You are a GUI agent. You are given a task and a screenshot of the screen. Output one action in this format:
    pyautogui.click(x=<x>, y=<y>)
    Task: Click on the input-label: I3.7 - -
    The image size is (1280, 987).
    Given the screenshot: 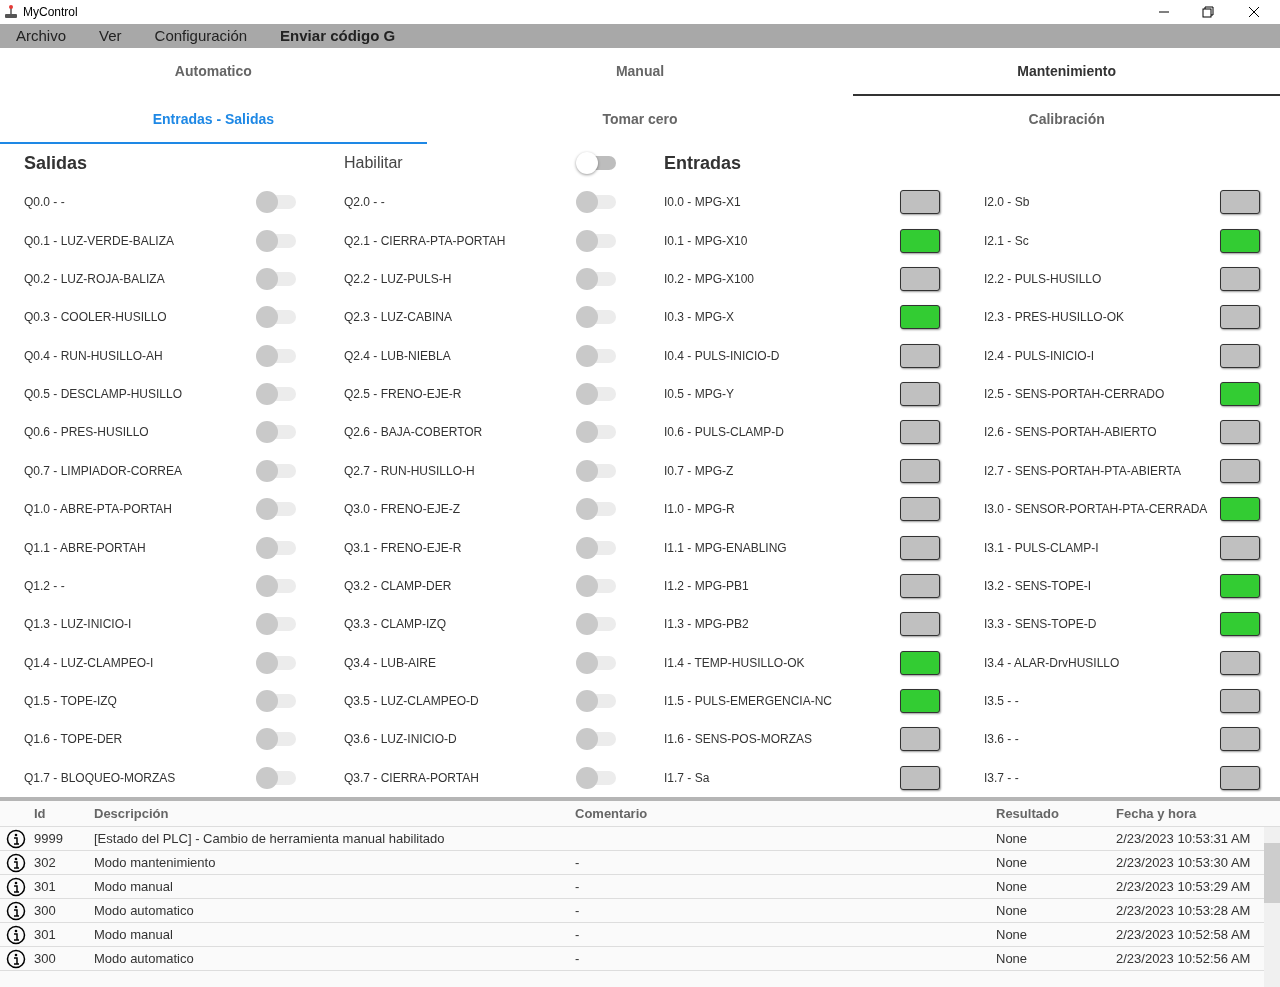 What is the action you would take?
    pyautogui.click(x=1001, y=778)
    